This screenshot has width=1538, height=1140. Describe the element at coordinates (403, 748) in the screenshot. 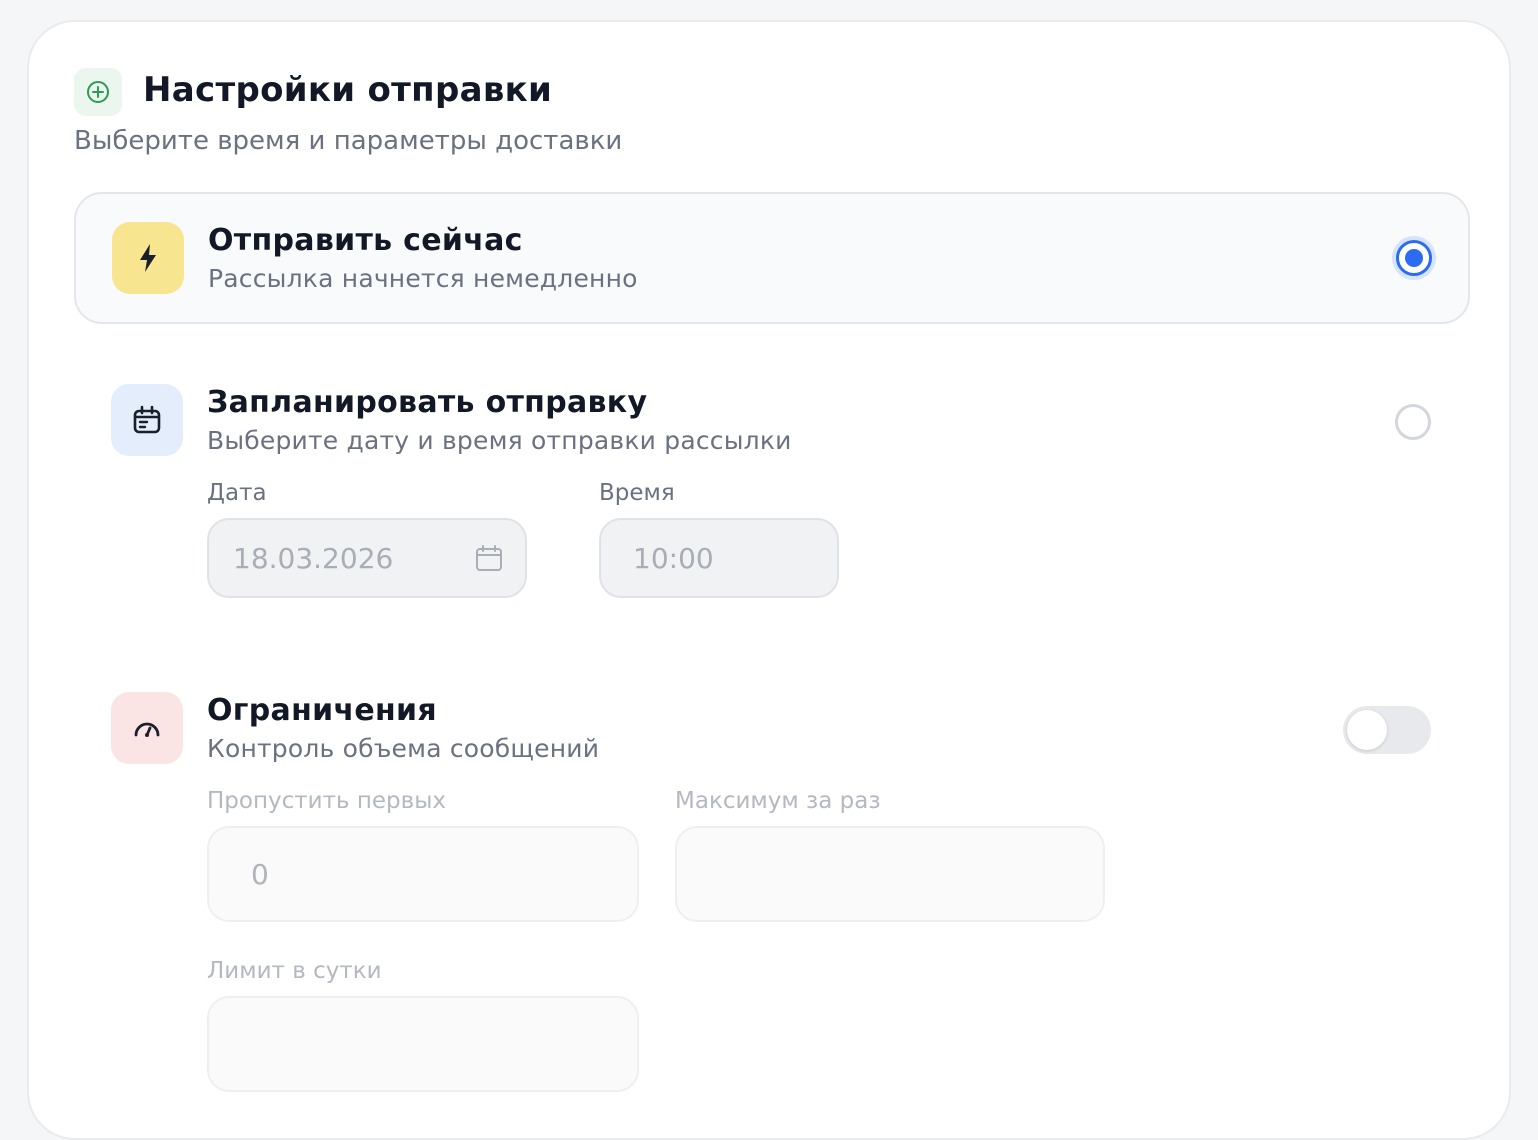

I see `limits-description: Контроль объема сообщений` at that location.